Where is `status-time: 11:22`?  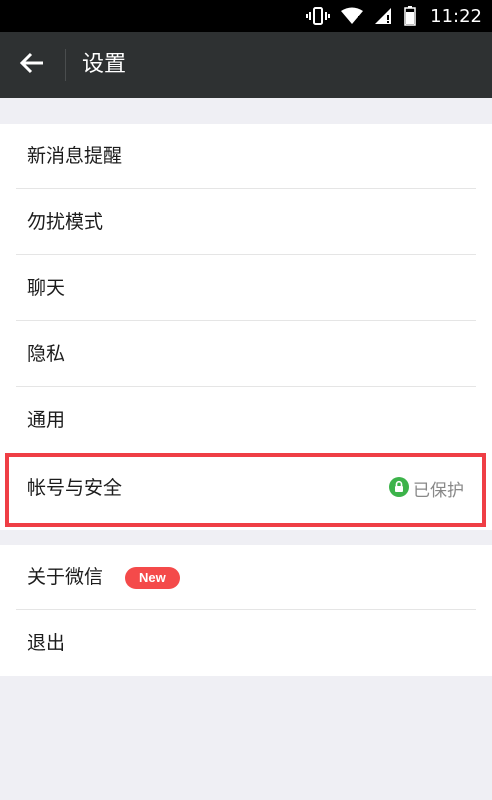
status-time: 11:22 is located at coordinates (456, 16).